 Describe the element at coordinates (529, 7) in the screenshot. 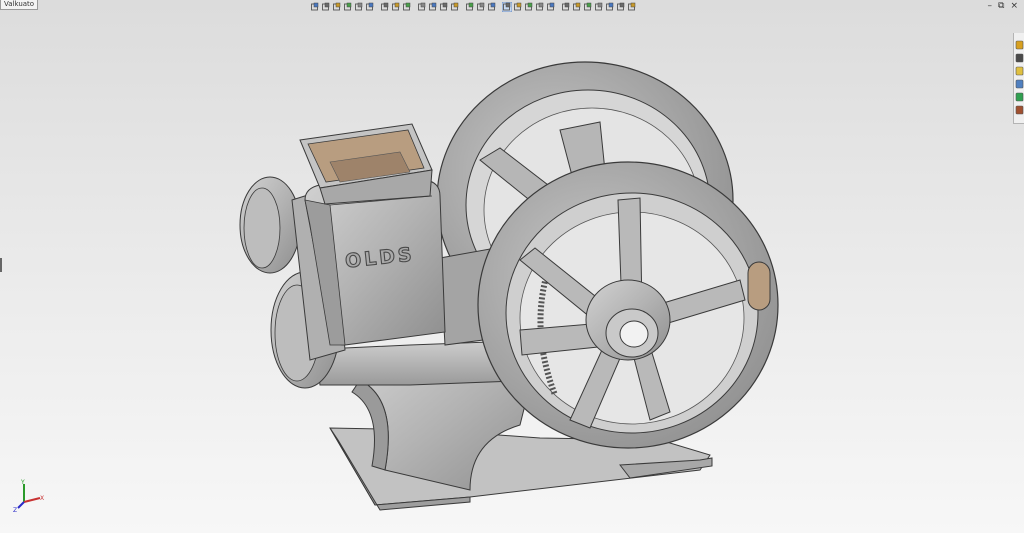

I see `hidden-lines-removed-icon` at that location.